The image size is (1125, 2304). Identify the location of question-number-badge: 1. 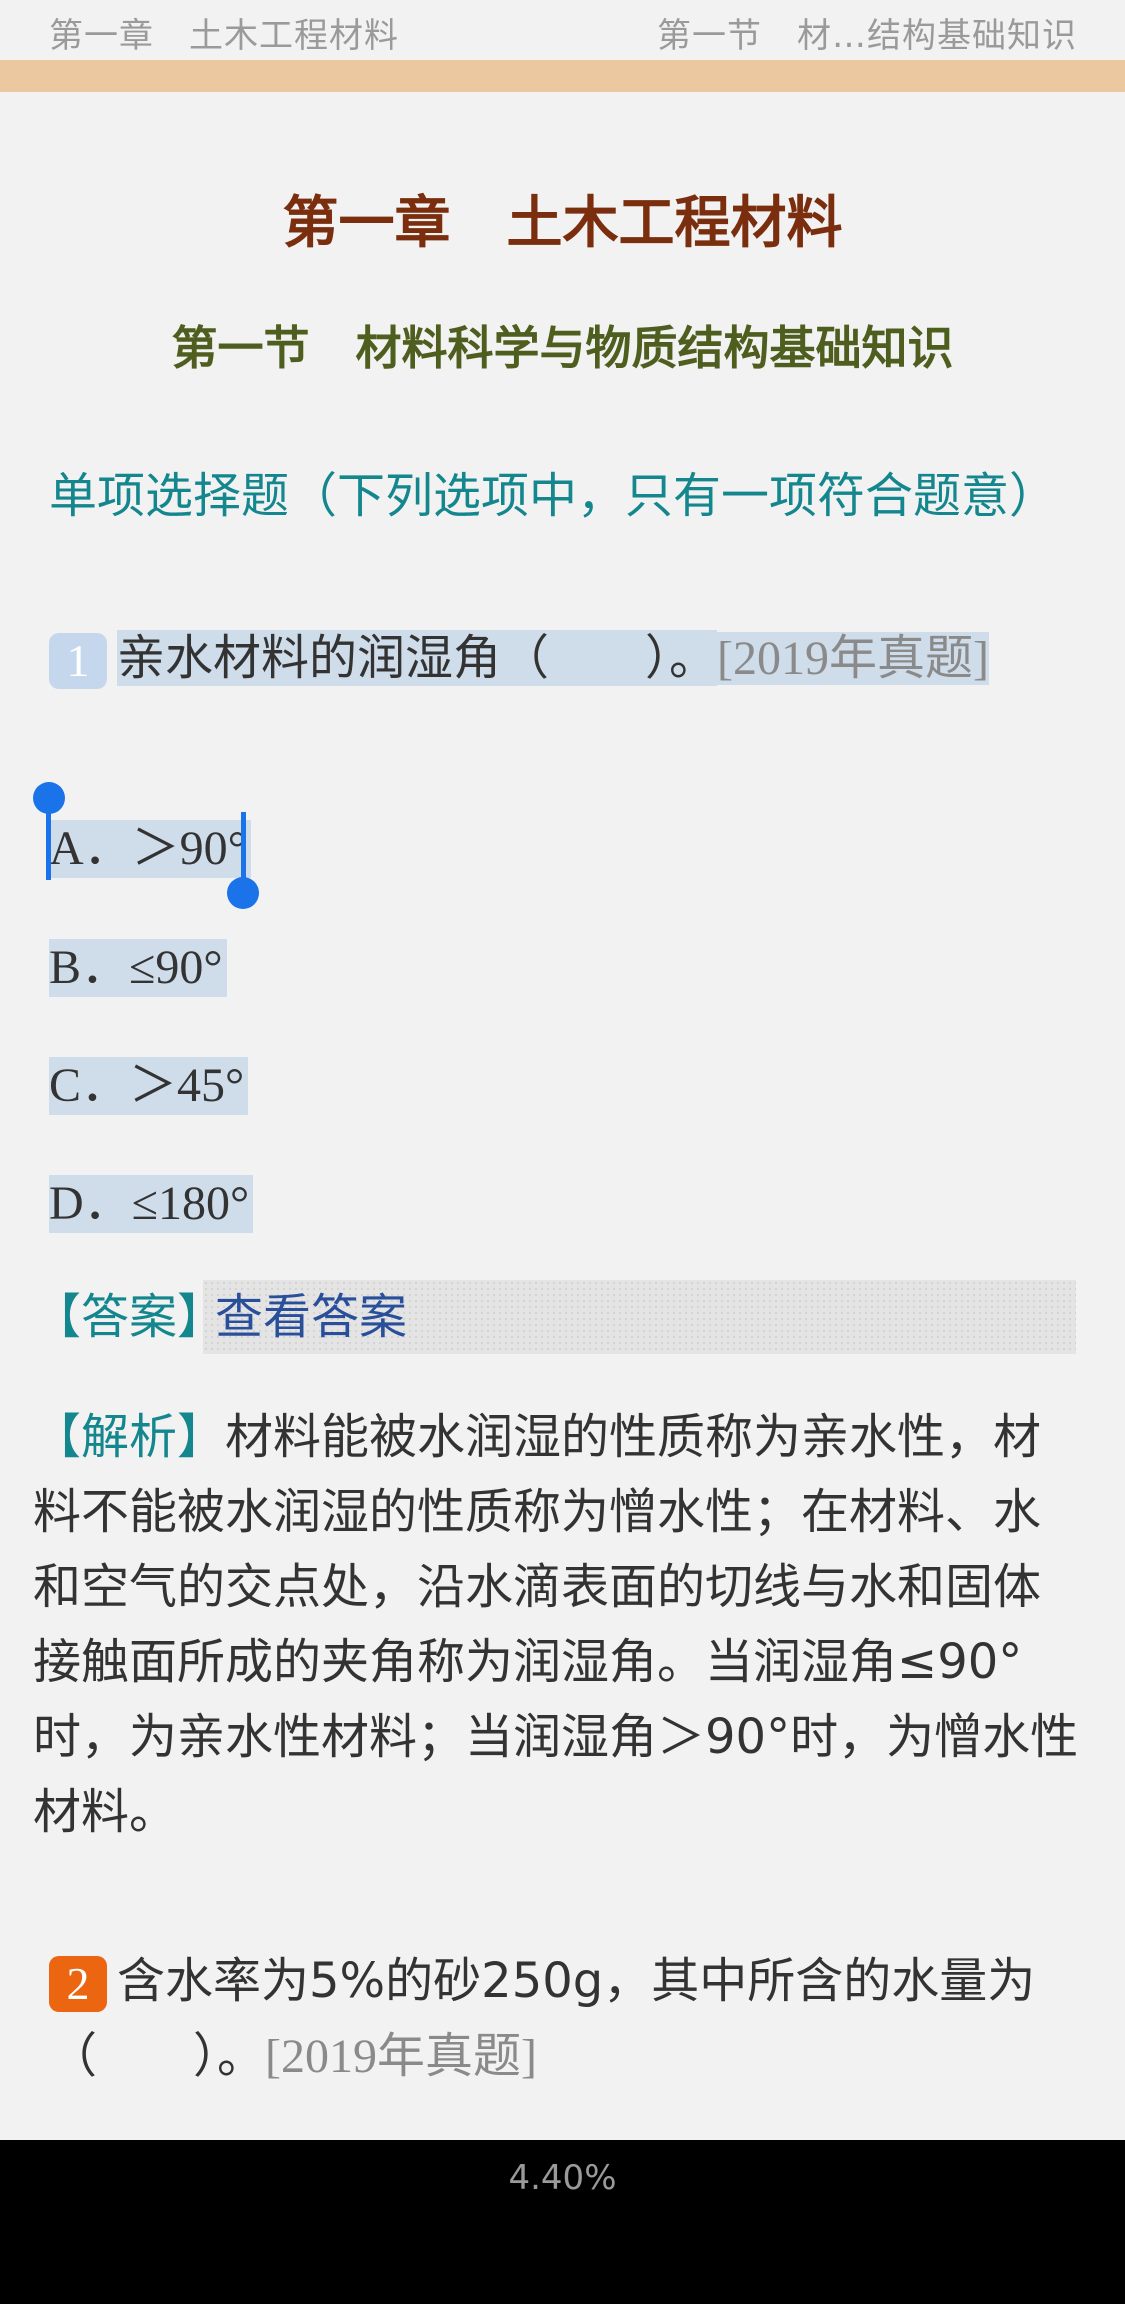
(78, 661).